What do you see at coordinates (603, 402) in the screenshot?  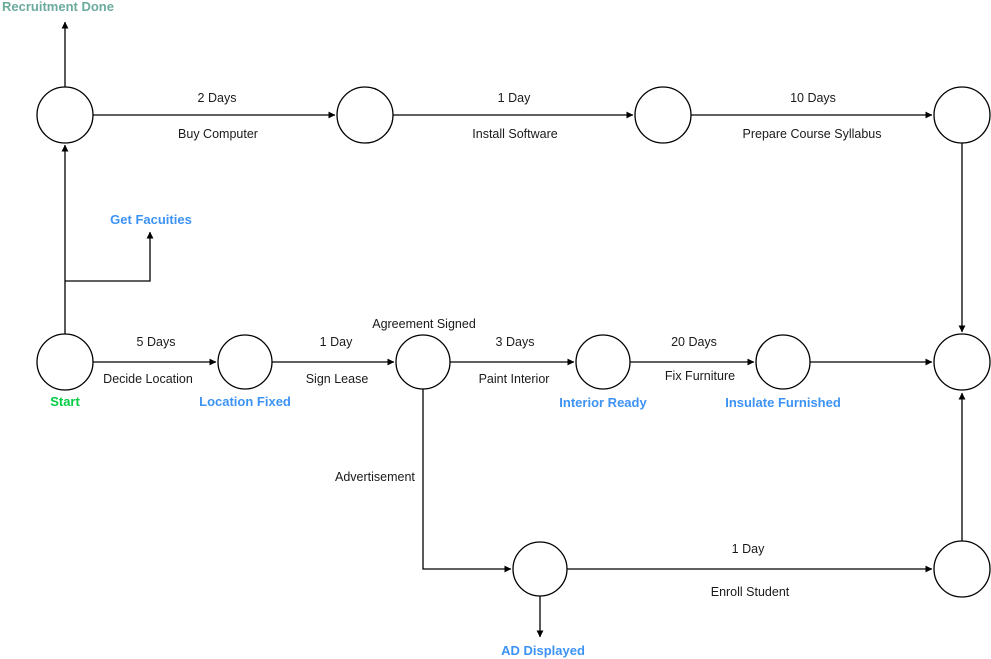 I see `milestone-label-interior-ready: Interior Ready` at bounding box center [603, 402].